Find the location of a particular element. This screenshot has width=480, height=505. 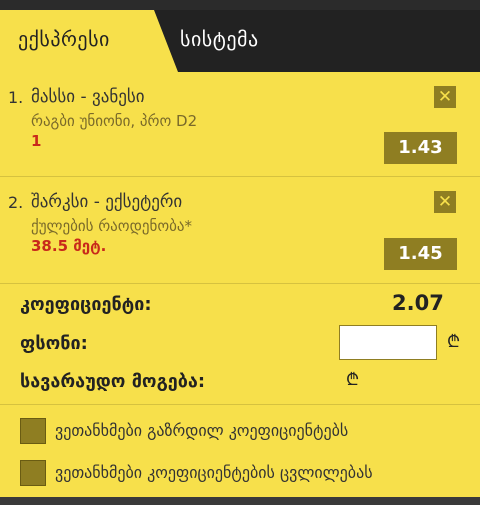

bet-odds: 1.45 is located at coordinates (420, 254).